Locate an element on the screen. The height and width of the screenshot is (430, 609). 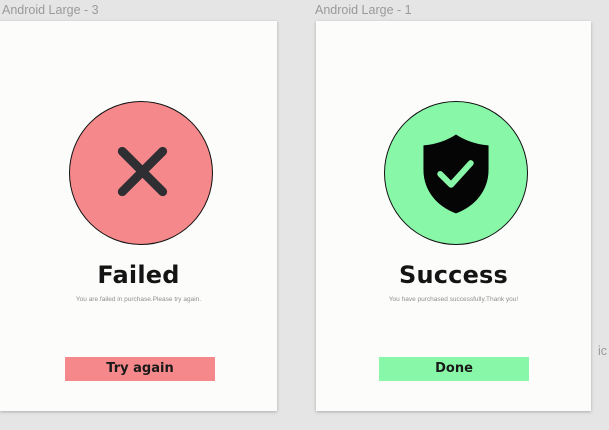
shield-check-icon is located at coordinates (456, 174).